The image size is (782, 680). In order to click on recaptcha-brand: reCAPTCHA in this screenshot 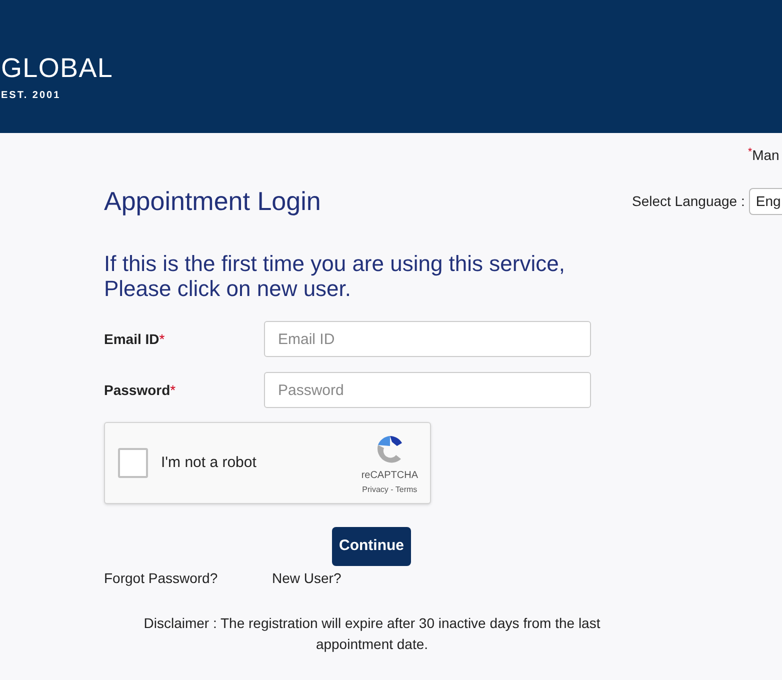, I will do `click(389, 476)`.